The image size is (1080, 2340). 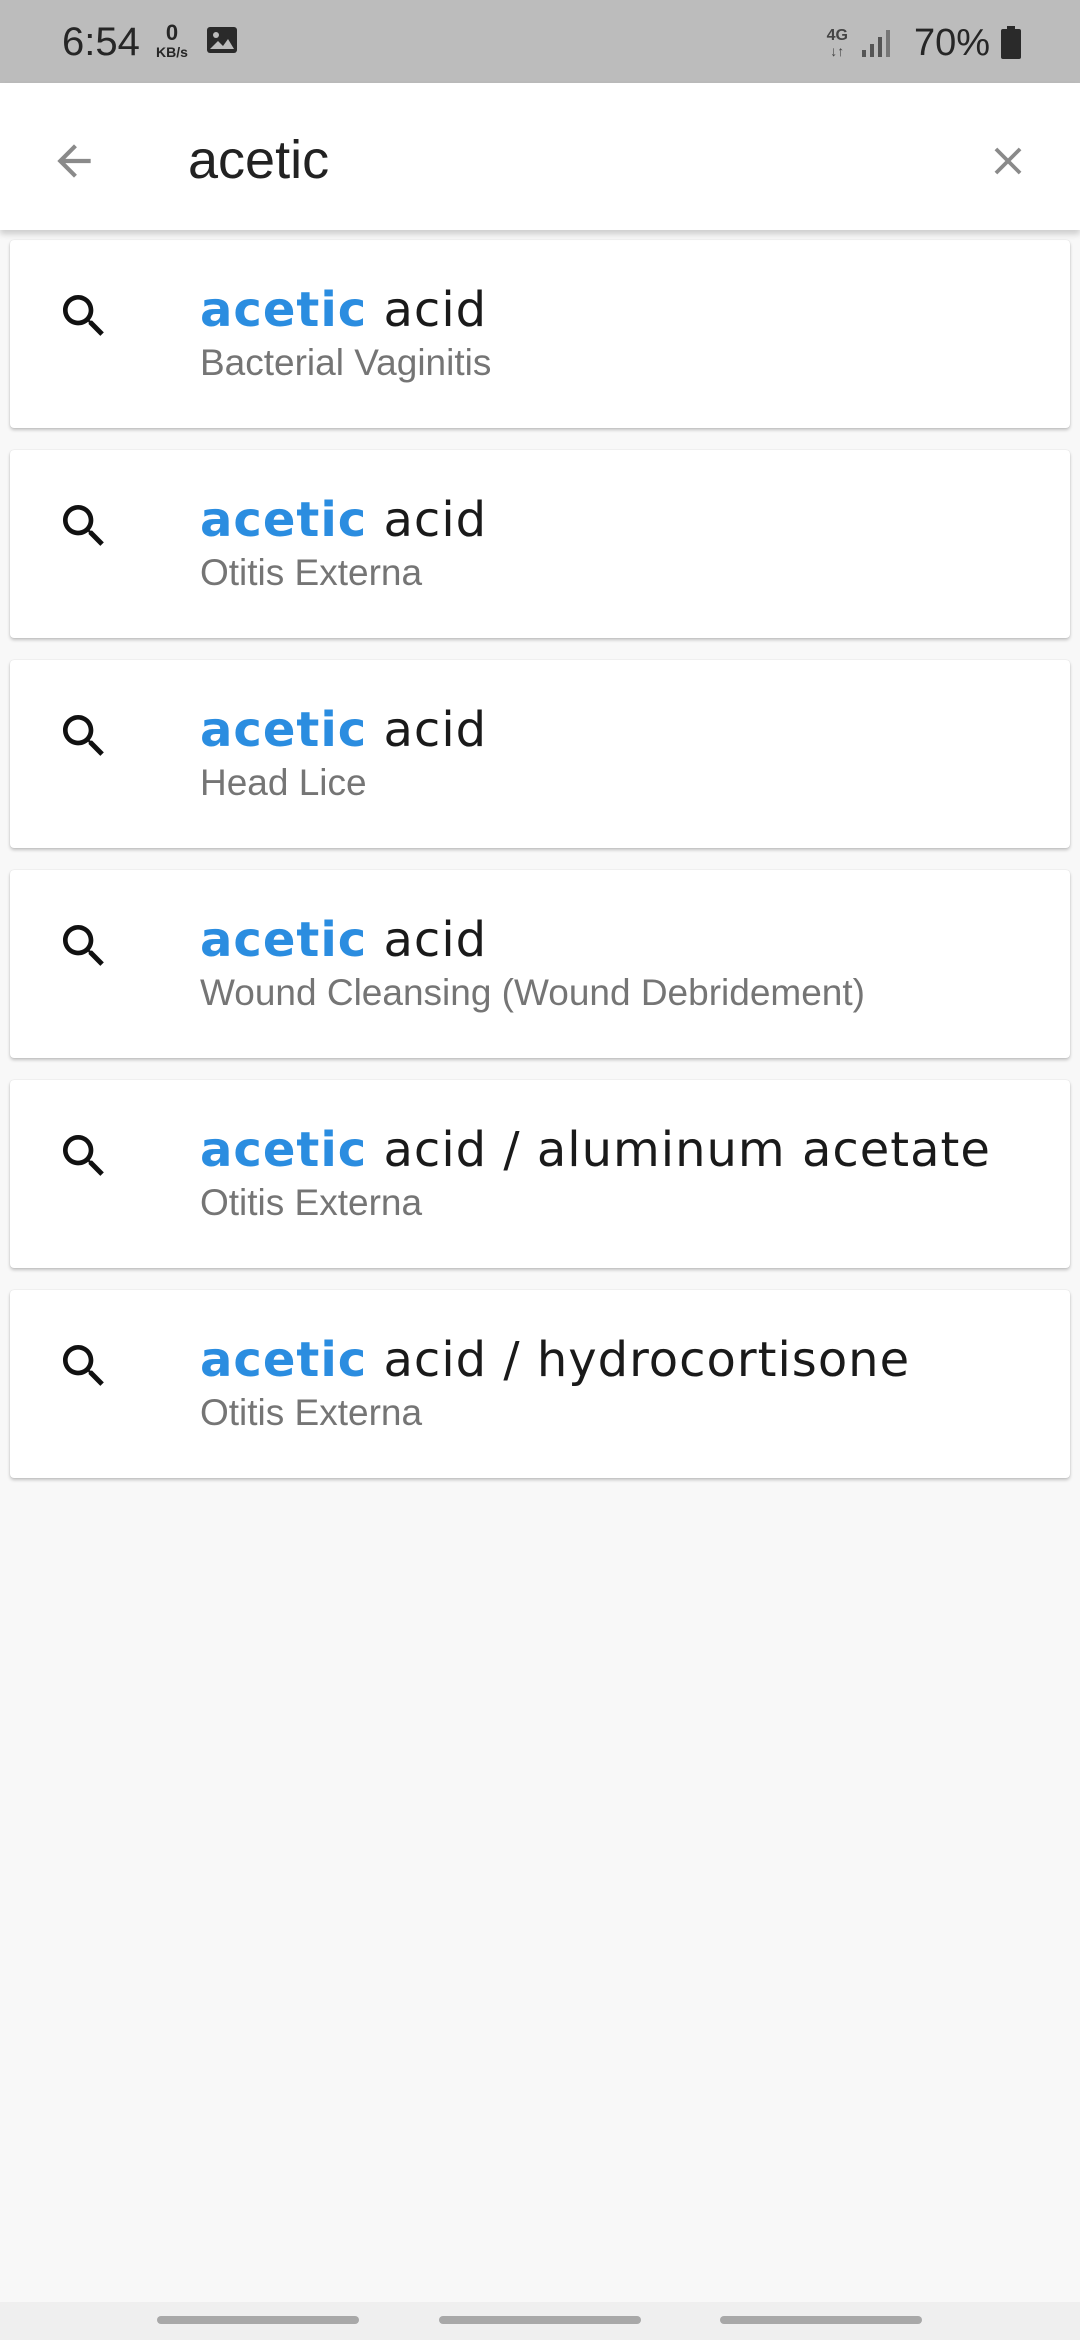 I want to click on search-result-item: acetic acid Head Lice, so click(x=540, y=754).